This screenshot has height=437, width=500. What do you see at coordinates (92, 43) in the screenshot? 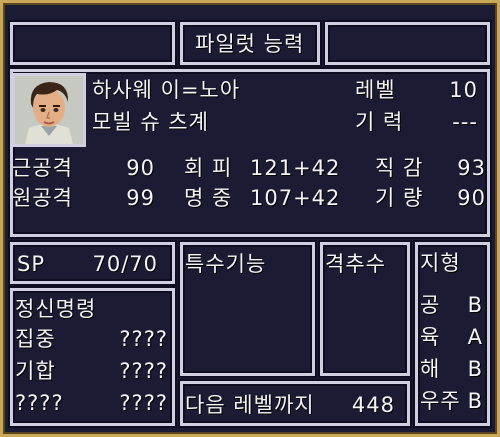
I see `header-left-box` at bounding box center [92, 43].